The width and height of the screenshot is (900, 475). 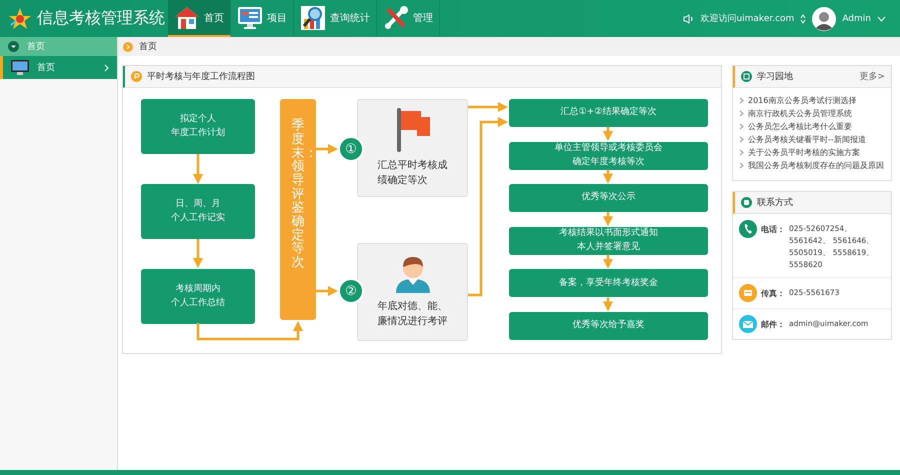 What do you see at coordinates (688, 19) in the screenshot?
I see `speaker-icon` at bounding box center [688, 19].